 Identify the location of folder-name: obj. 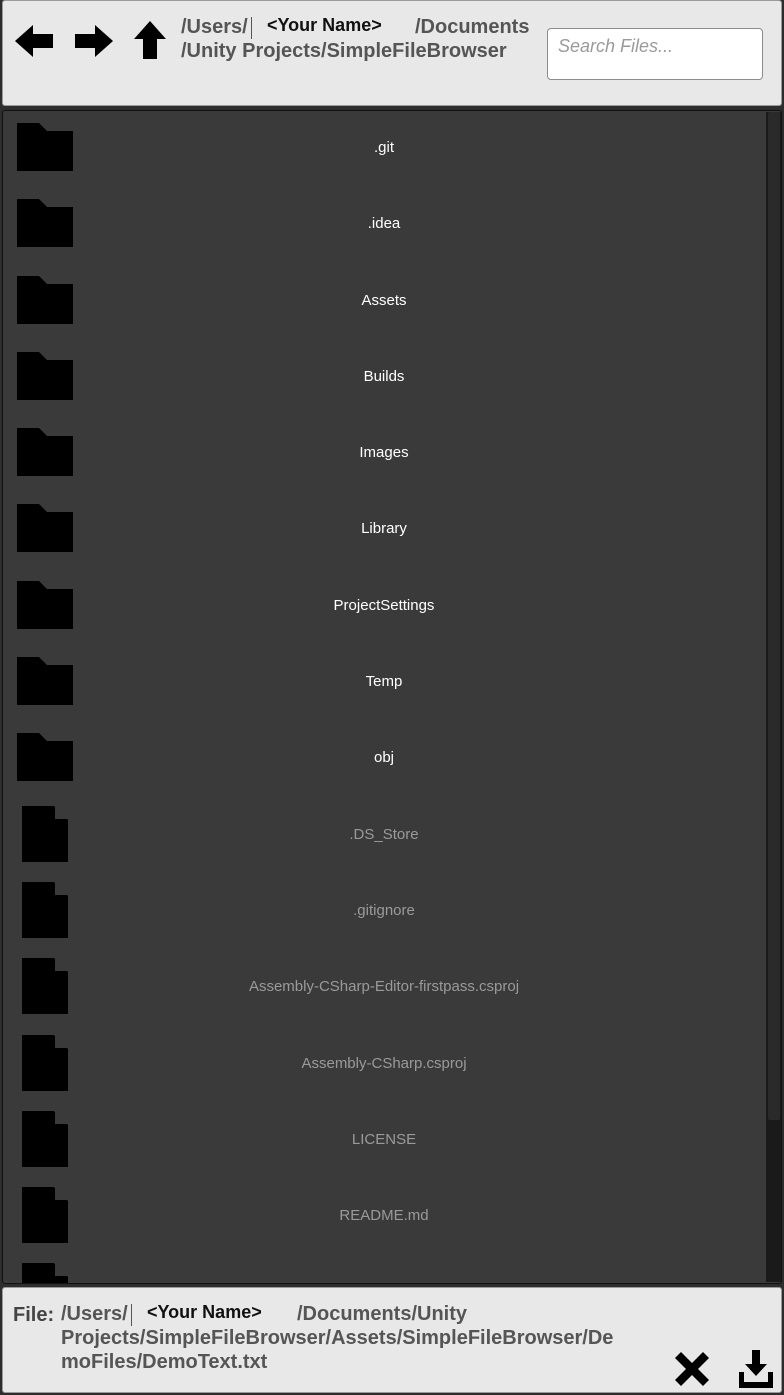
(384, 758).